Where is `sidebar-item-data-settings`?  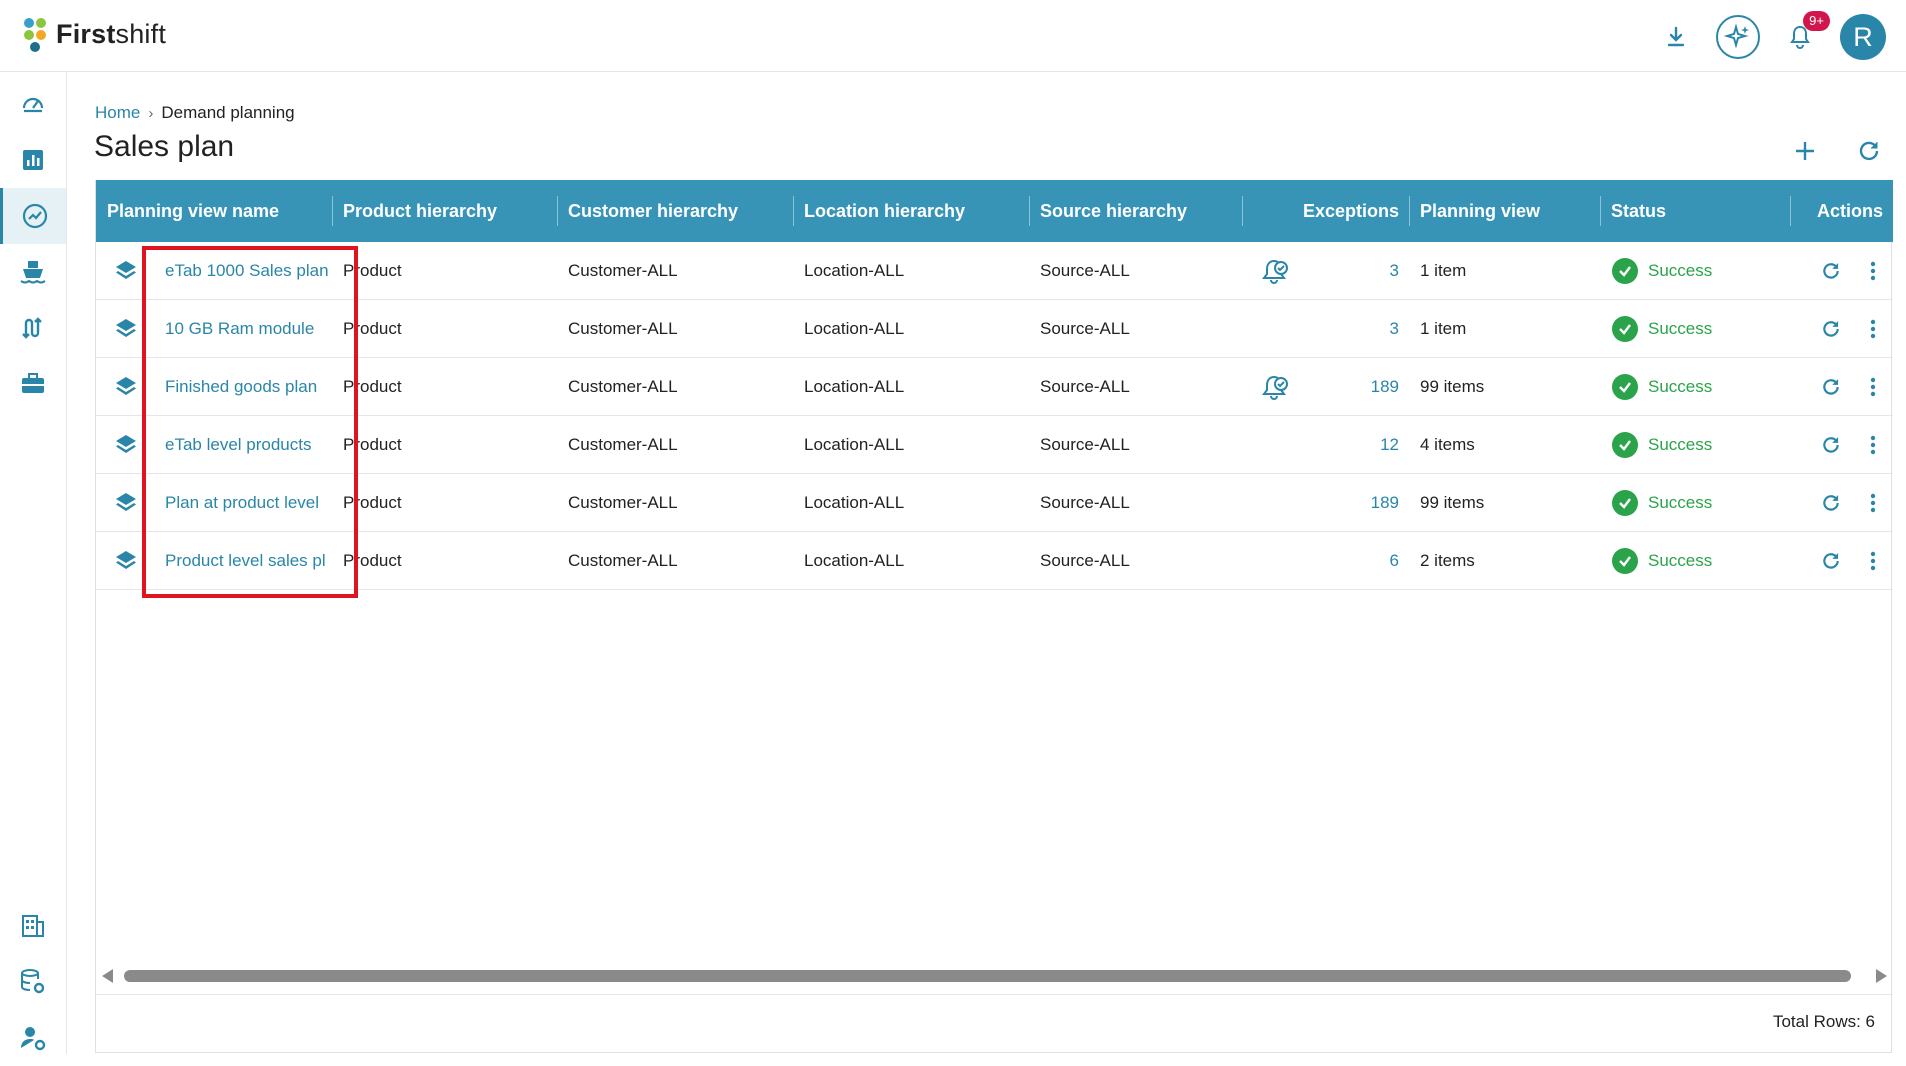
sidebar-item-data-settings is located at coordinates (33, 982).